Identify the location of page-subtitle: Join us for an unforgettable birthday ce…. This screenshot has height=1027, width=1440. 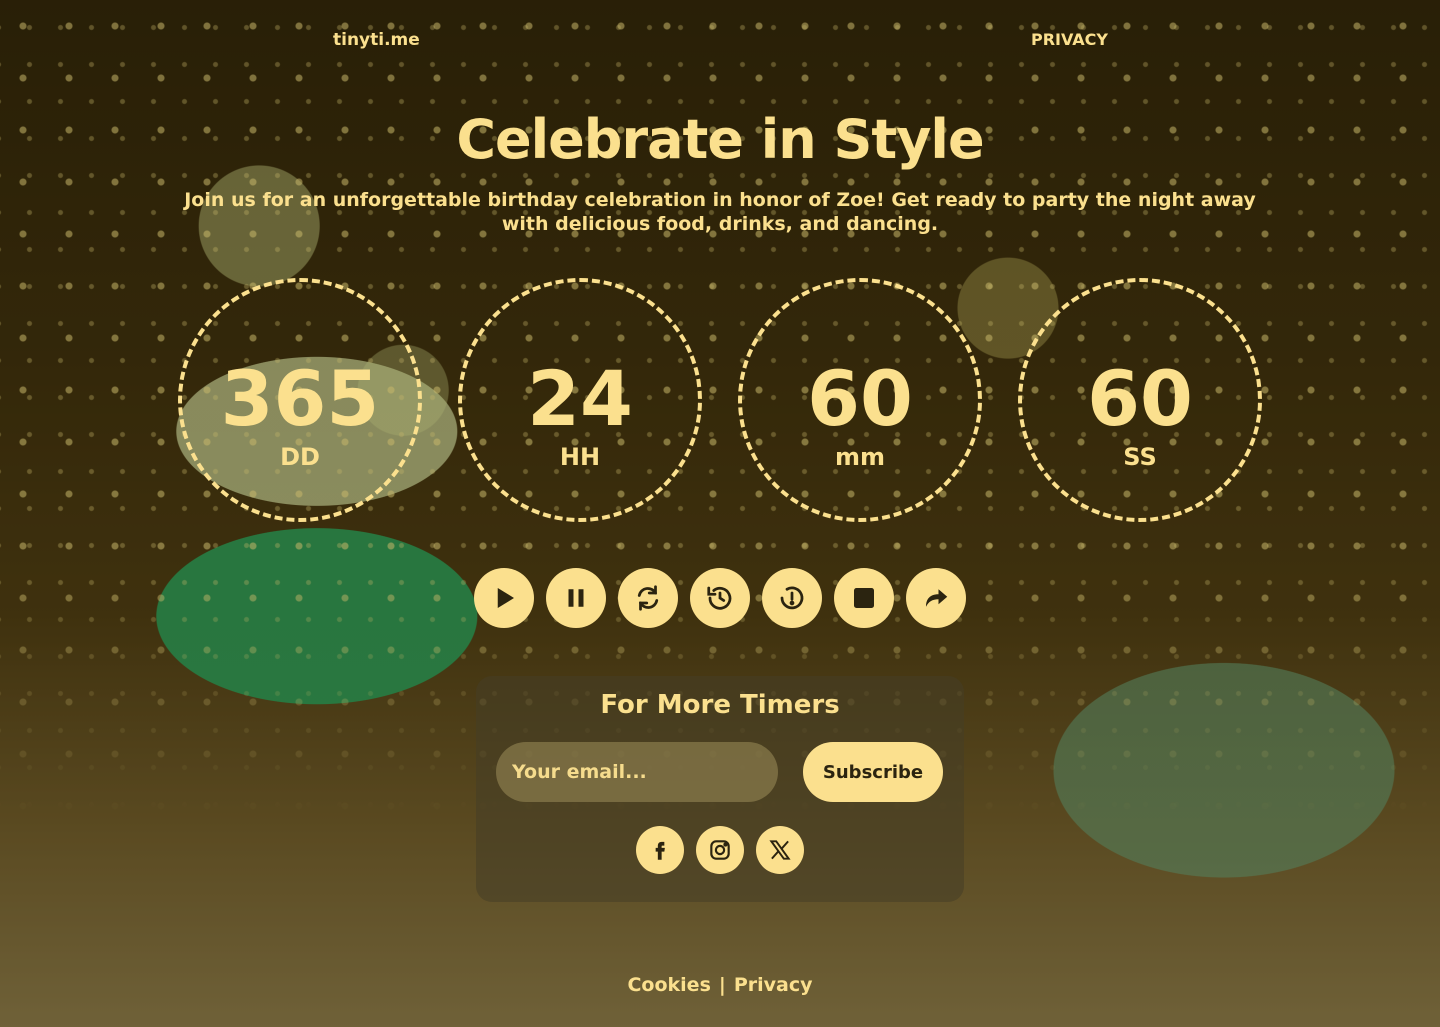
(720, 212).